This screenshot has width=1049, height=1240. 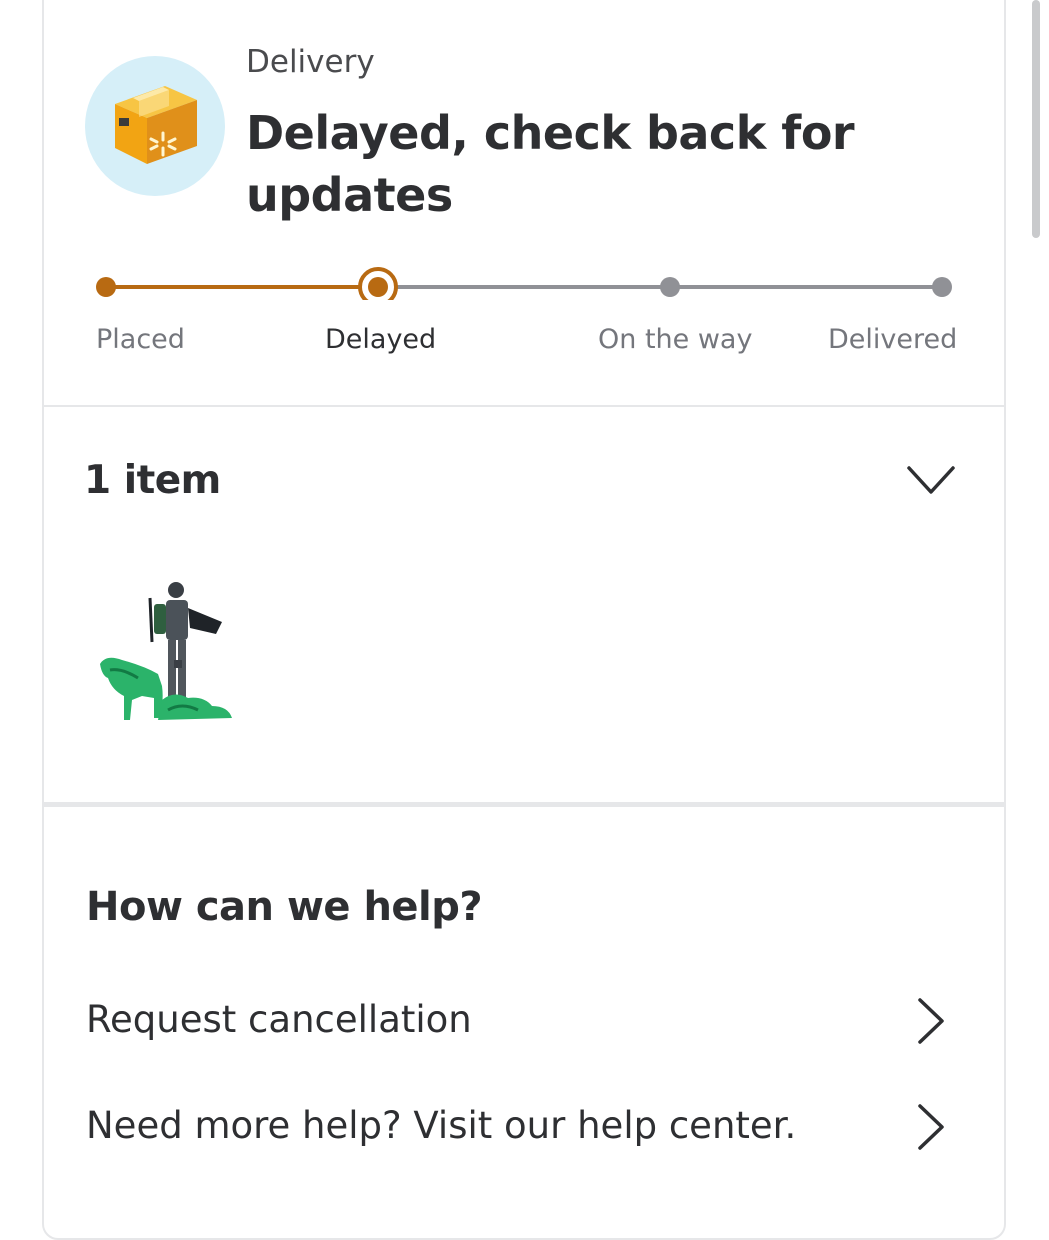 What do you see at coordinates (526, 1028) in the screenshot?
I see `request-cancellation-link: Request cancellation` at bounding box center [526, 1028].